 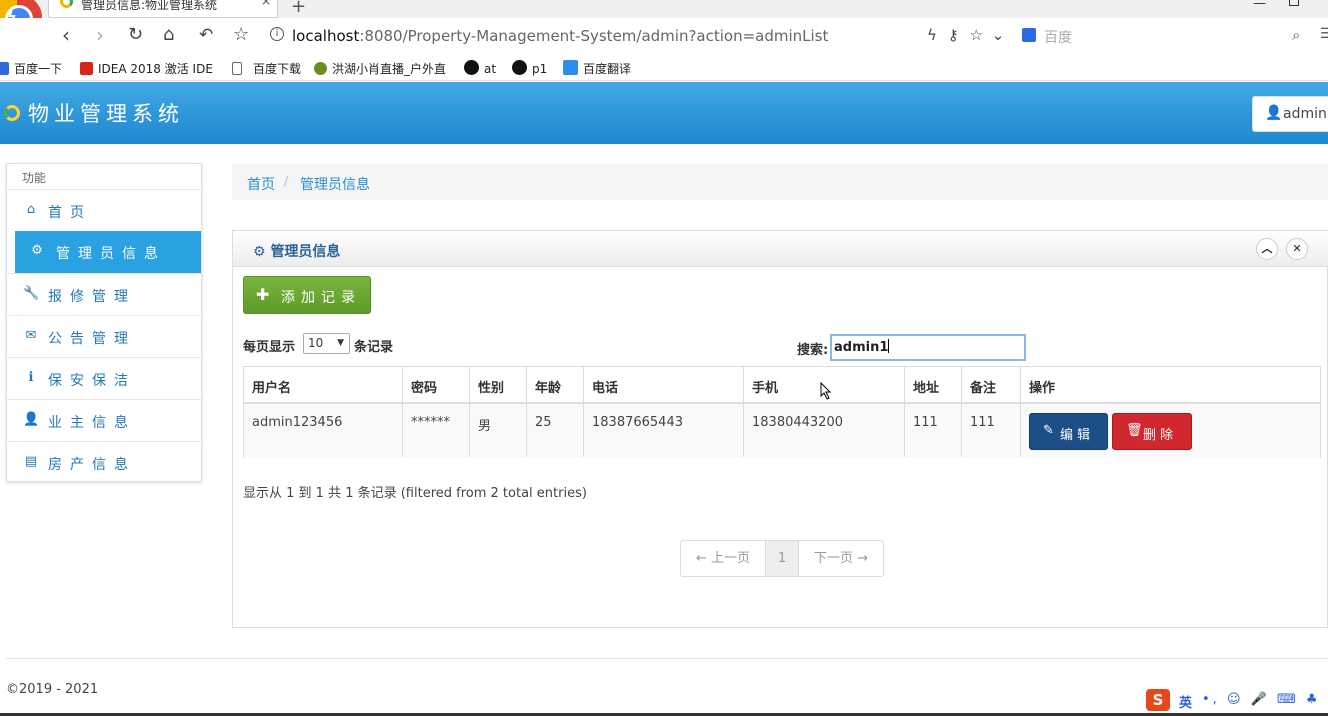 I want to click on forward-icon: ›, so click(x=100, y=35).